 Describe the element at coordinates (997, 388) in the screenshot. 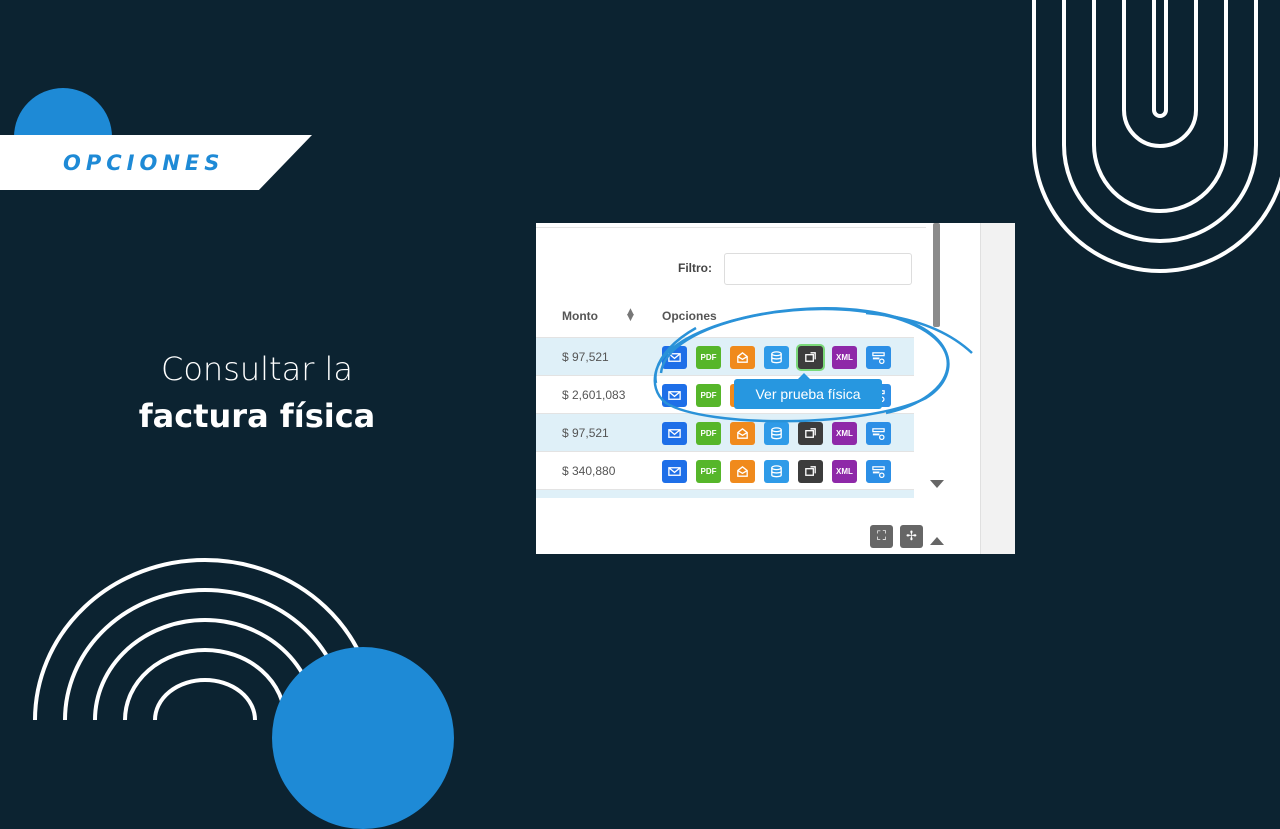

I see `side-panel` at that location.